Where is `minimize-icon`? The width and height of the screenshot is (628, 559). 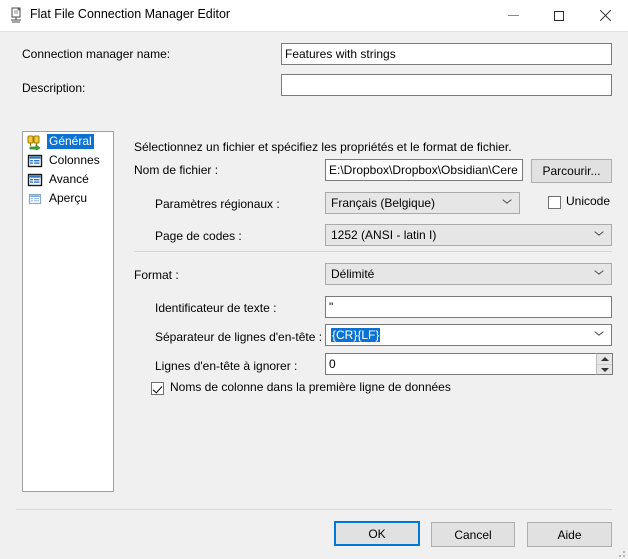 minimize-icon is located at coordinates (513, 15).